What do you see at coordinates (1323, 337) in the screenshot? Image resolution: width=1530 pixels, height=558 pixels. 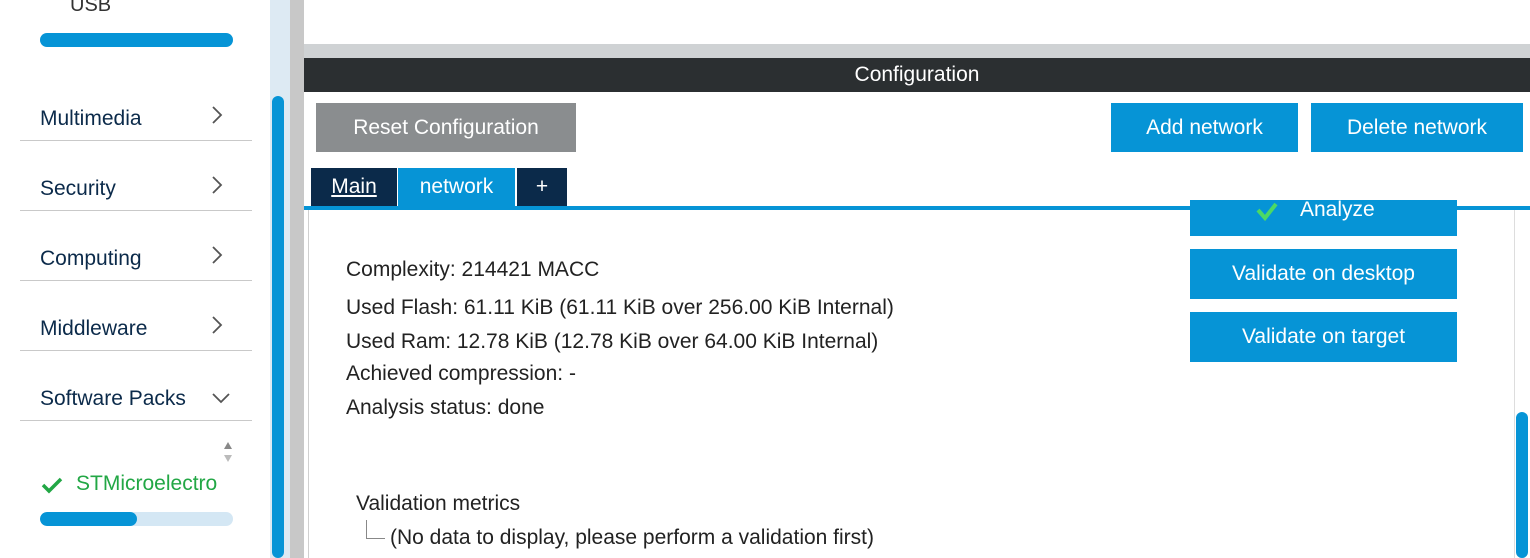 I see `validate-on-target-button: Validate on target` at bounding box center [1323, 337].